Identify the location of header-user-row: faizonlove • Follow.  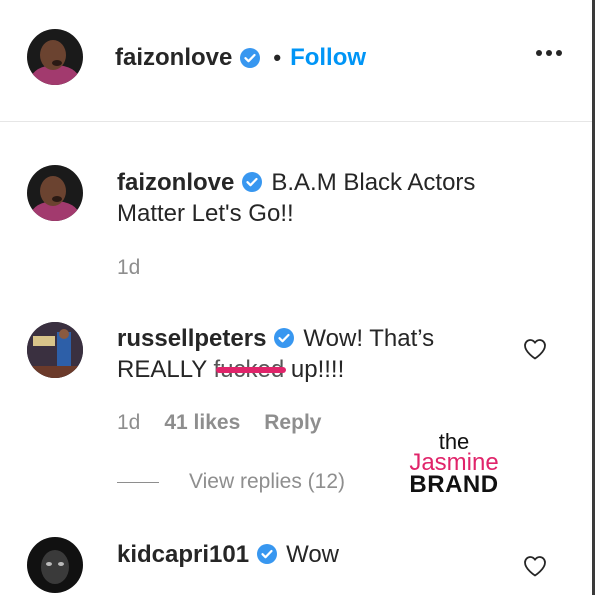
(240, 58).